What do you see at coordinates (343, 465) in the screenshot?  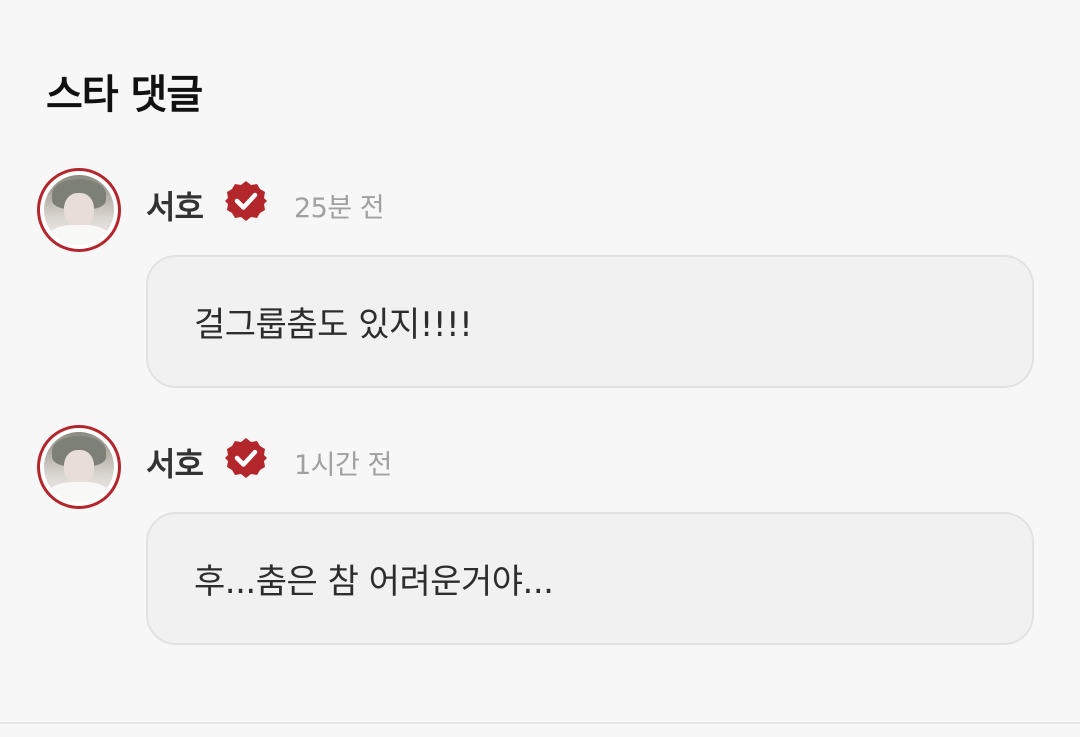 I see `comment-timestamp: 1시간 전` at bounding box center [343, 465].